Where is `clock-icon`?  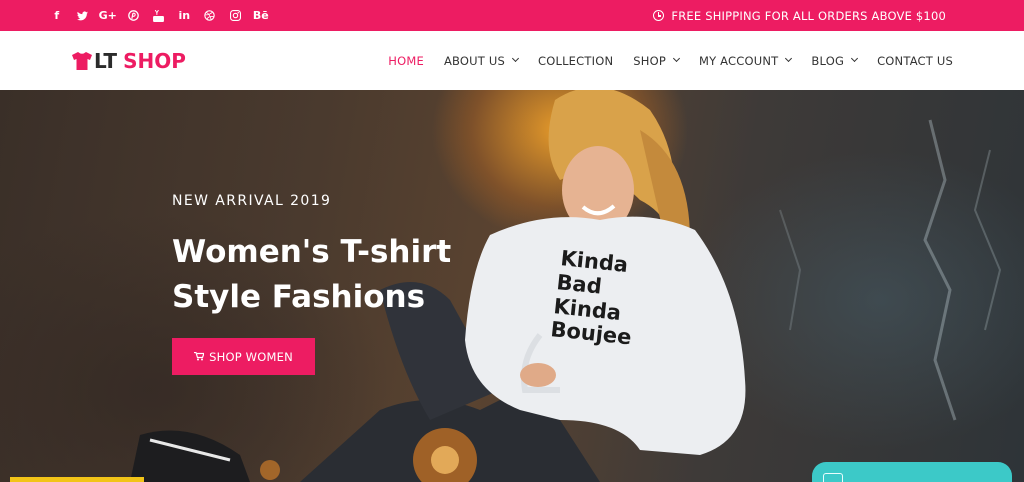
clock-icon is located at coordinates (659, 15).